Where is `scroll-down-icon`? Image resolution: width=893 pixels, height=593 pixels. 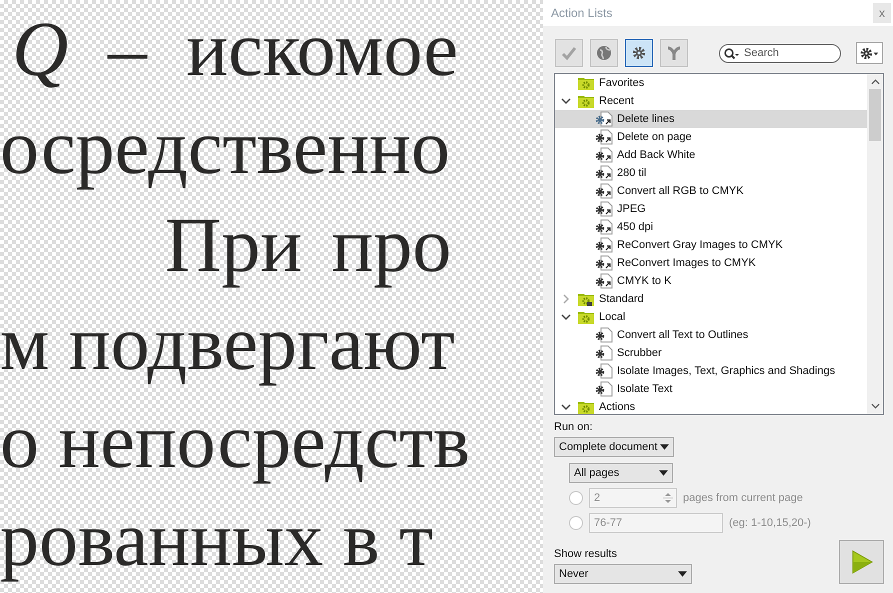 scroll-down-icon is located at coordinates (875, 406).